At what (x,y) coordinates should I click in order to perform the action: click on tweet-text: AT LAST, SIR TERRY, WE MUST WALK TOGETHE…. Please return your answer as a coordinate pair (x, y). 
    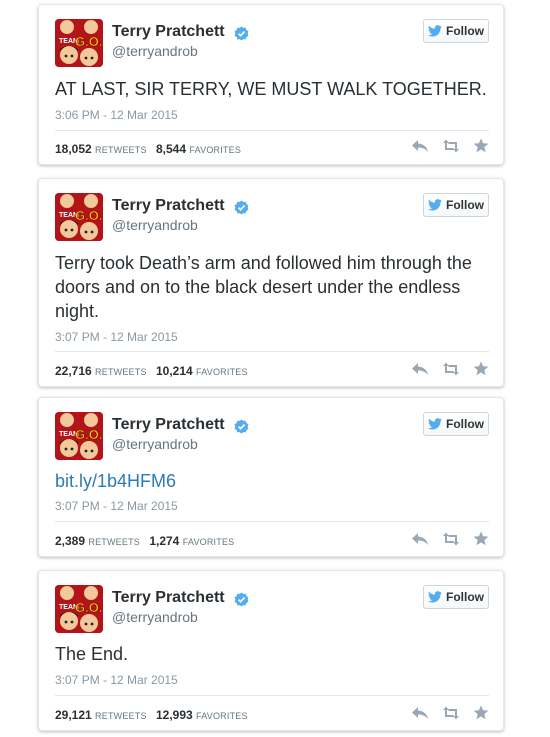
    Looking at the image, I should click on (271, 89).